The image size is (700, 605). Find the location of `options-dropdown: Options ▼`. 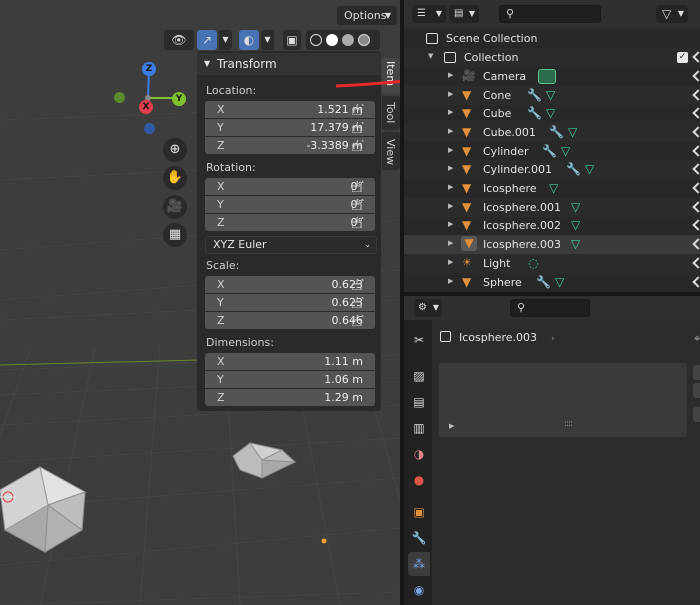

options-dropdown: Options ▼ is located at coordinates (367, 15).